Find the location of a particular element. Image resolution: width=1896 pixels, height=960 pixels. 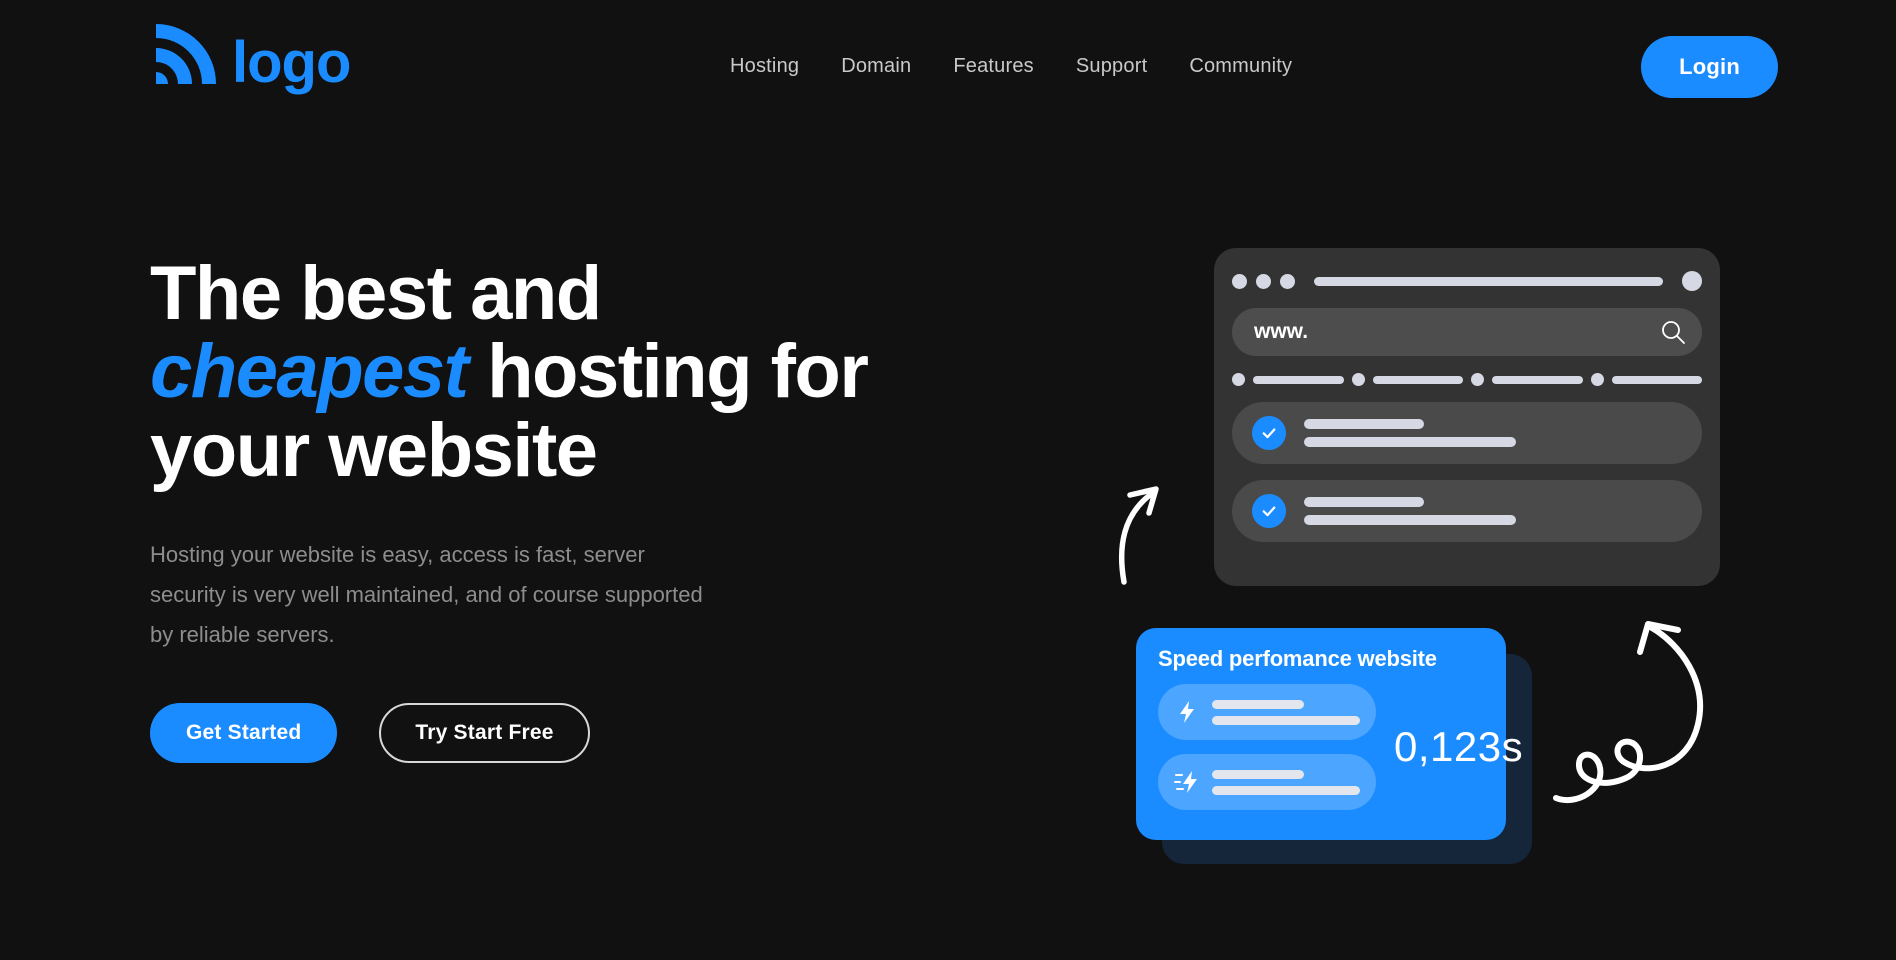

search-input-value: www. is located at coordinates (1281, 331).